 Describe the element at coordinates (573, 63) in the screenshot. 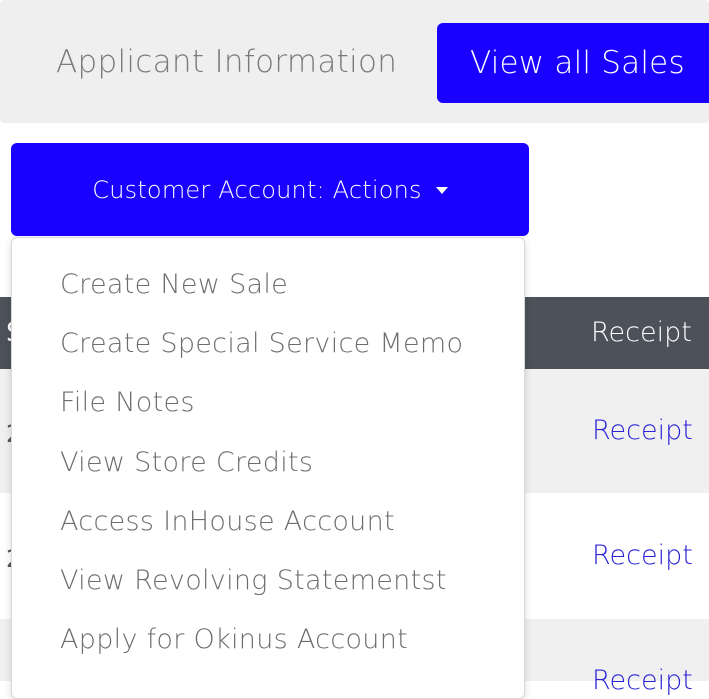

I see `view-all-sales-button: View all Sales` at that location.